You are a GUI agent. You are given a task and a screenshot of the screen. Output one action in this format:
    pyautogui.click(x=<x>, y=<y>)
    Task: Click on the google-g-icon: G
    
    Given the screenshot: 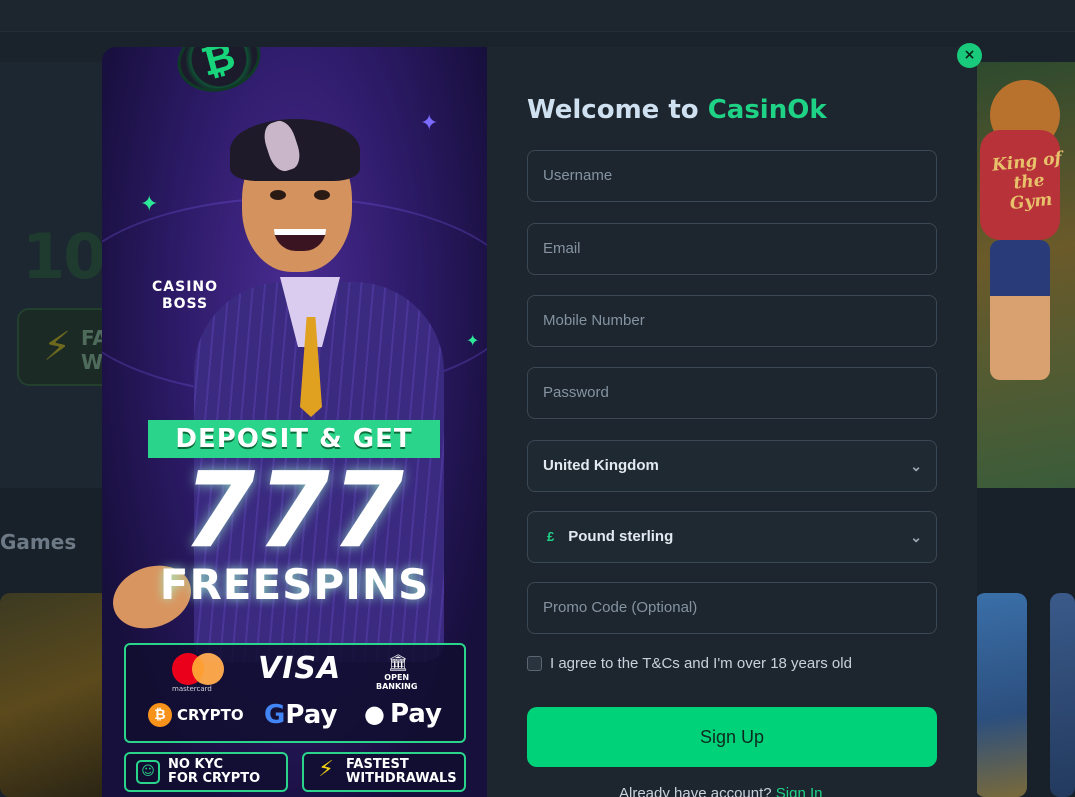 What is the action you would take?
    pyautogui.click(x=275, y=715)
    